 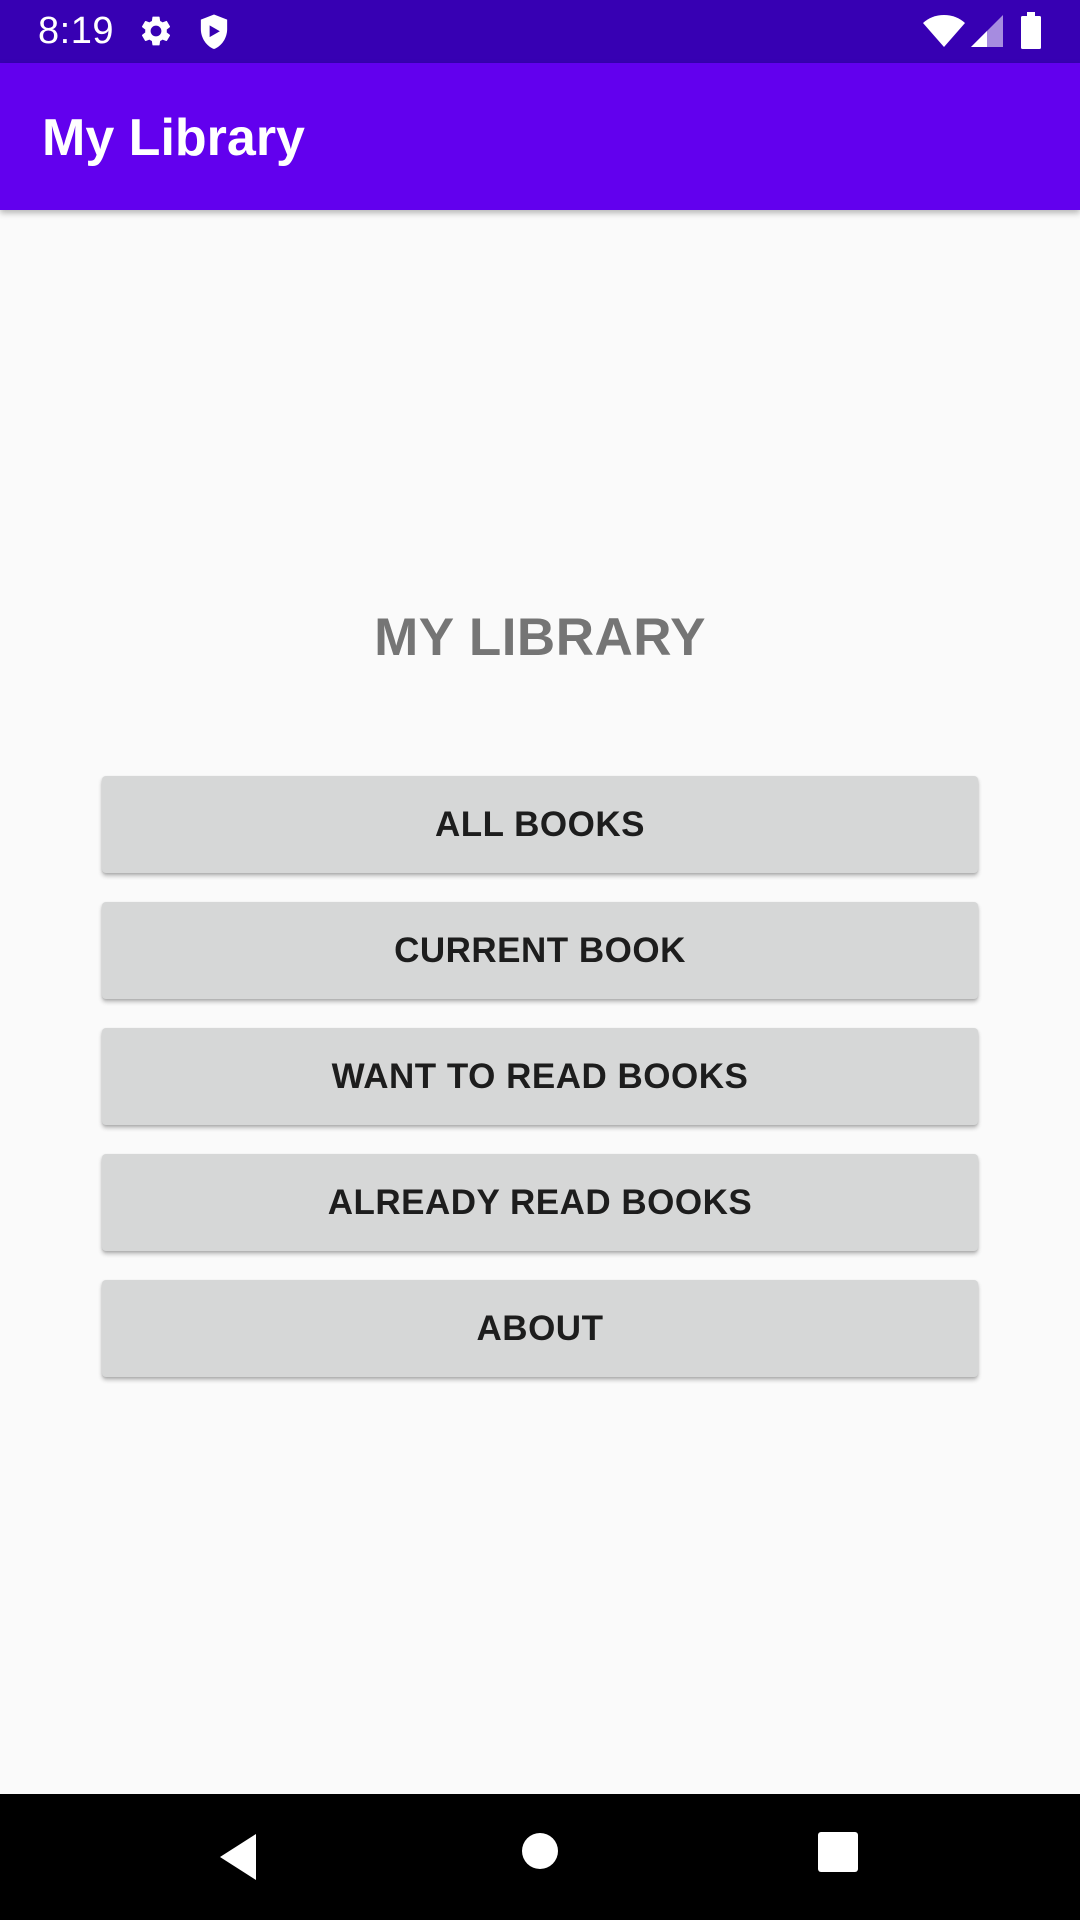 I want to click on want-to-read-books-button: WANT TO READ BOOKS, so click(x=540, y=1076).